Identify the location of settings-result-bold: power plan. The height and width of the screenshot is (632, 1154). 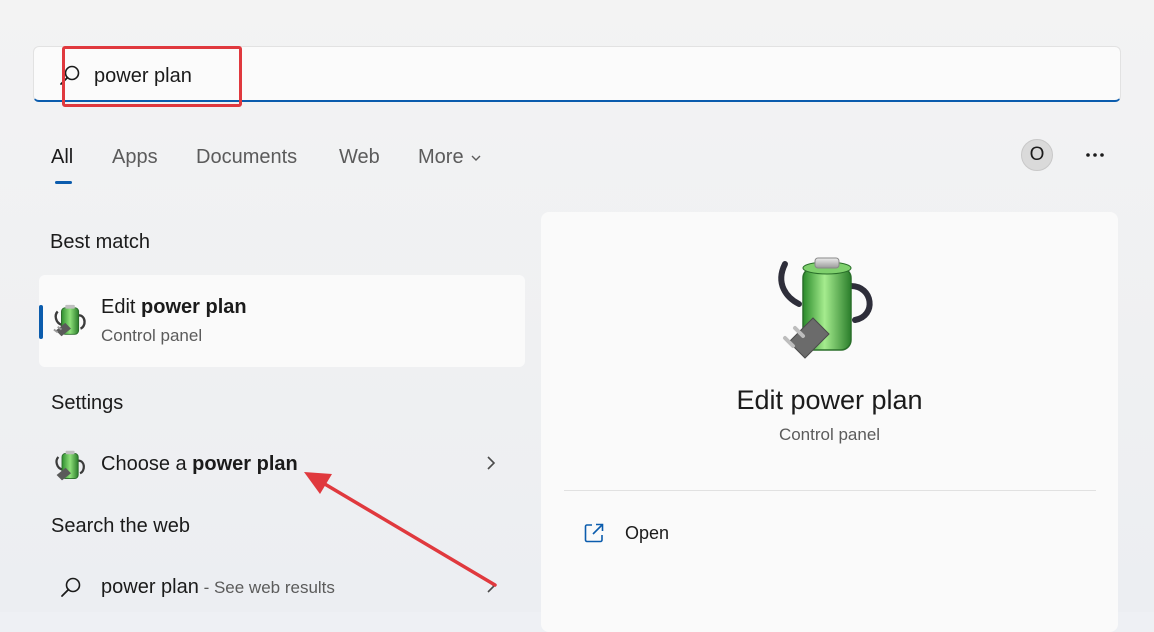
(245, 464).